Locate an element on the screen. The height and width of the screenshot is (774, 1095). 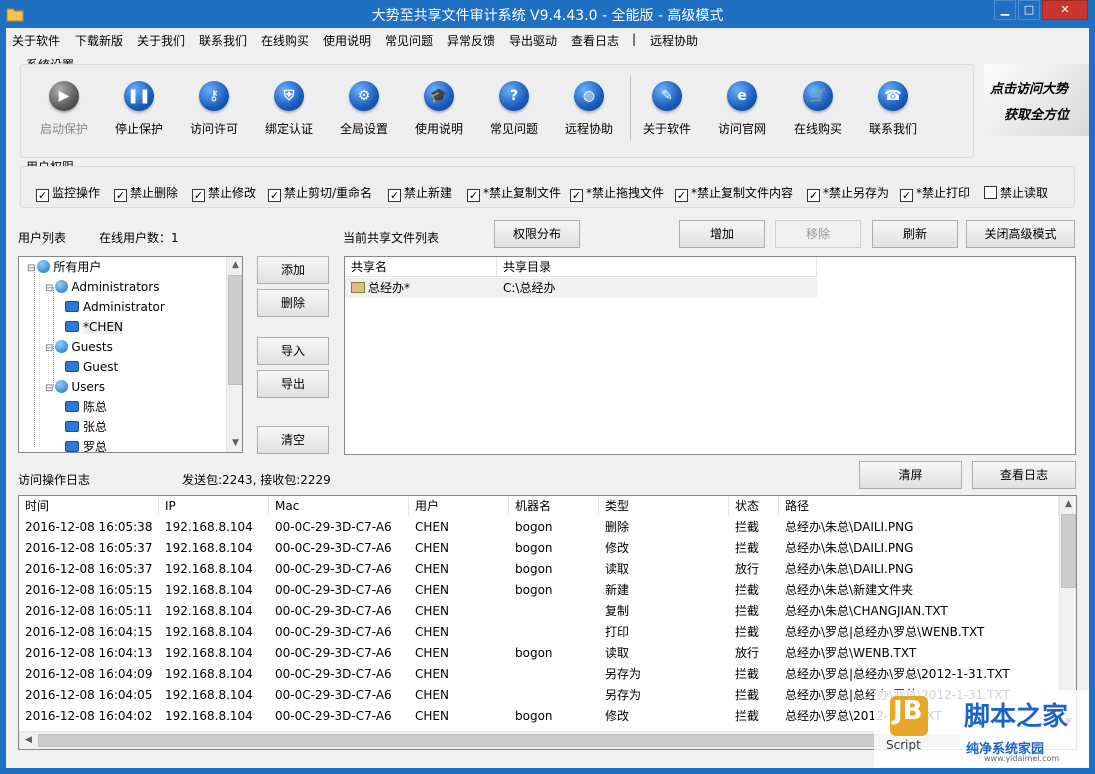
log-column-header: 类型 is located at coordinates (664, 506).